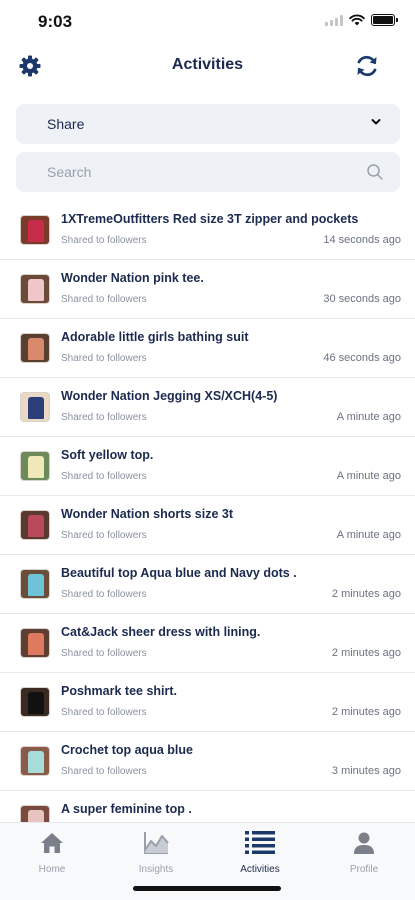  Describe the element at coordinates (375, 172) in the screenshot. I see `search-icon` at that location.